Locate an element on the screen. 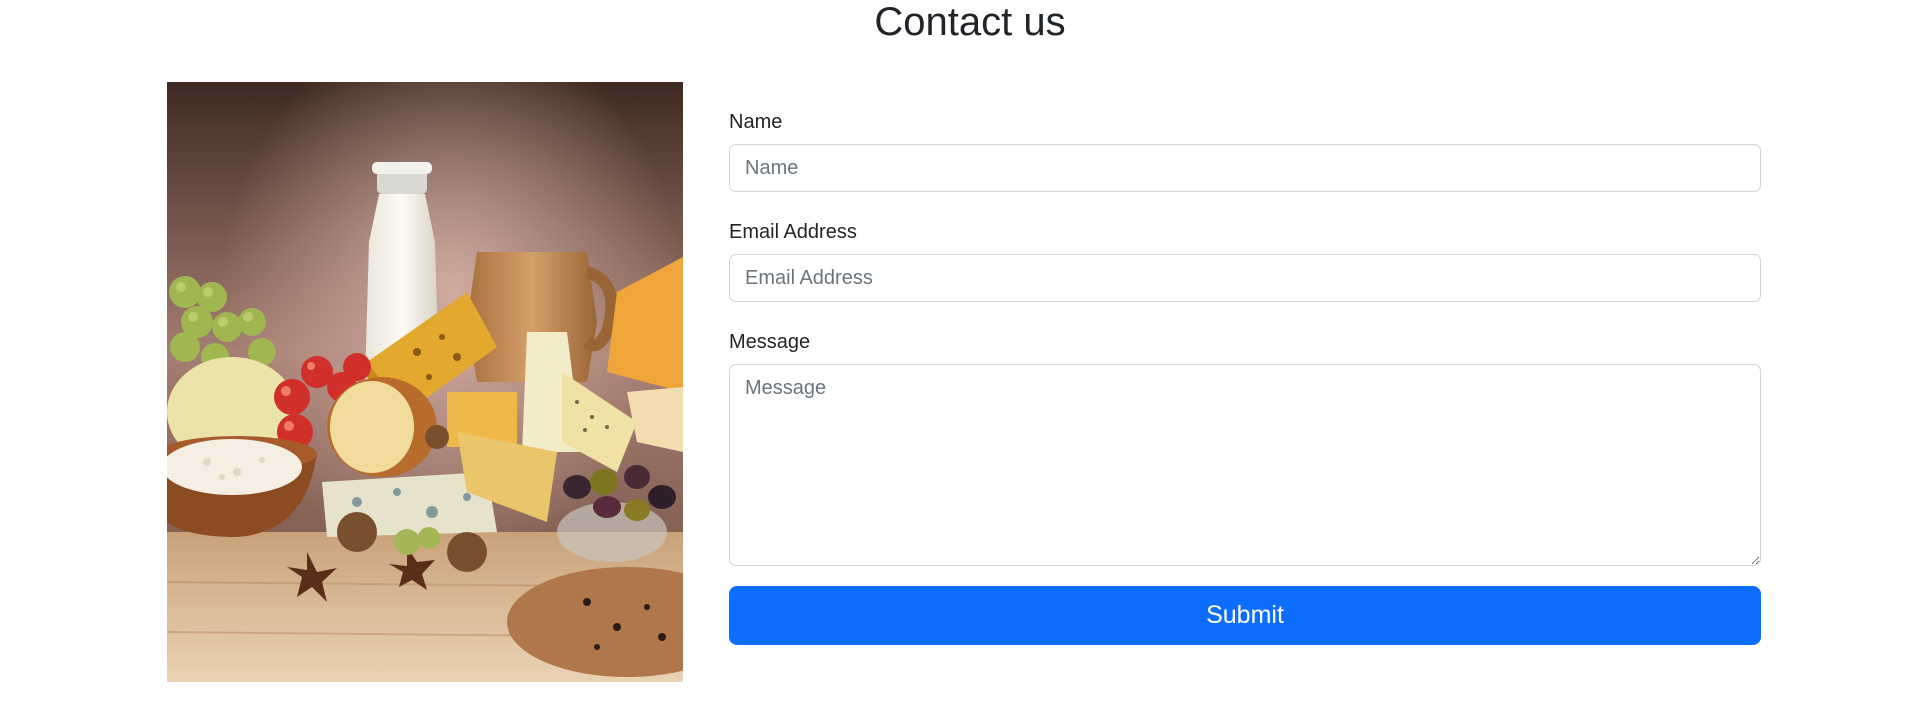 This screenshot has height=712, width=1920. message-label: Message is located at coordinates (770, 342).